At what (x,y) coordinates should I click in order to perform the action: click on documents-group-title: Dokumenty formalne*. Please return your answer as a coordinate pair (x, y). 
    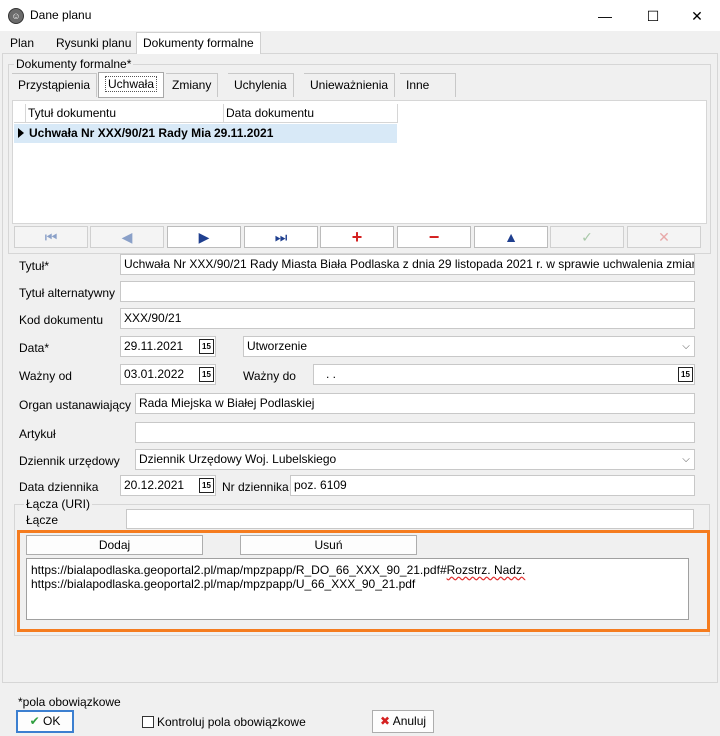
    Looking at the image, I should click on (74, 64).